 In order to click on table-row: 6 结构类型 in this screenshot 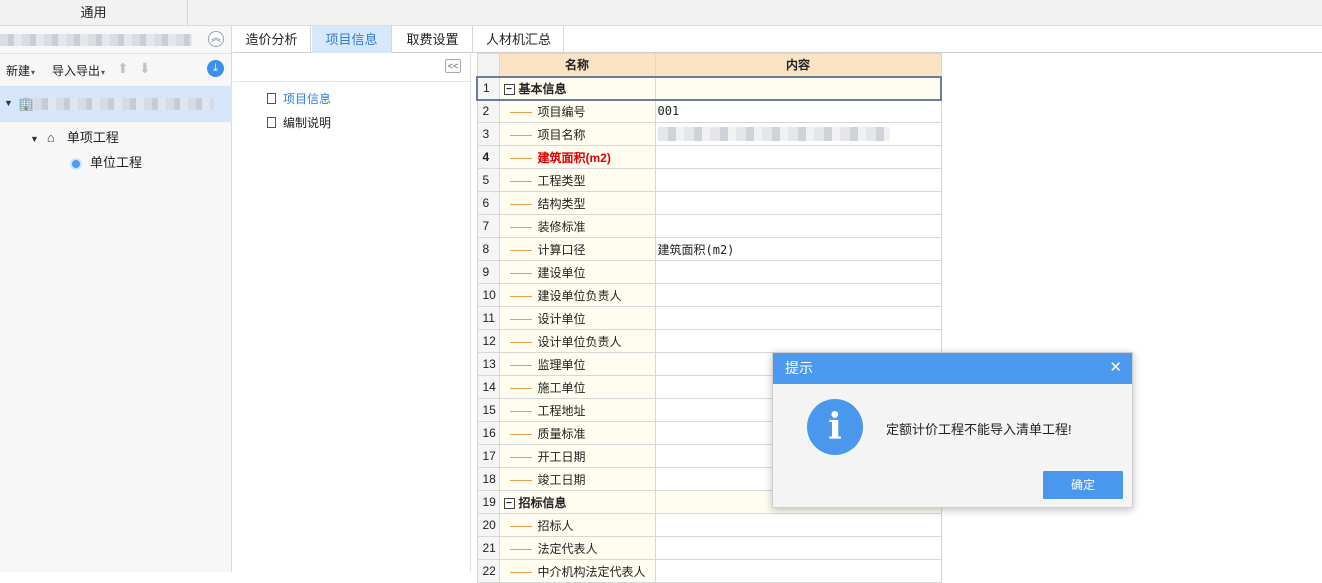, I will do `click(709, 203)`.